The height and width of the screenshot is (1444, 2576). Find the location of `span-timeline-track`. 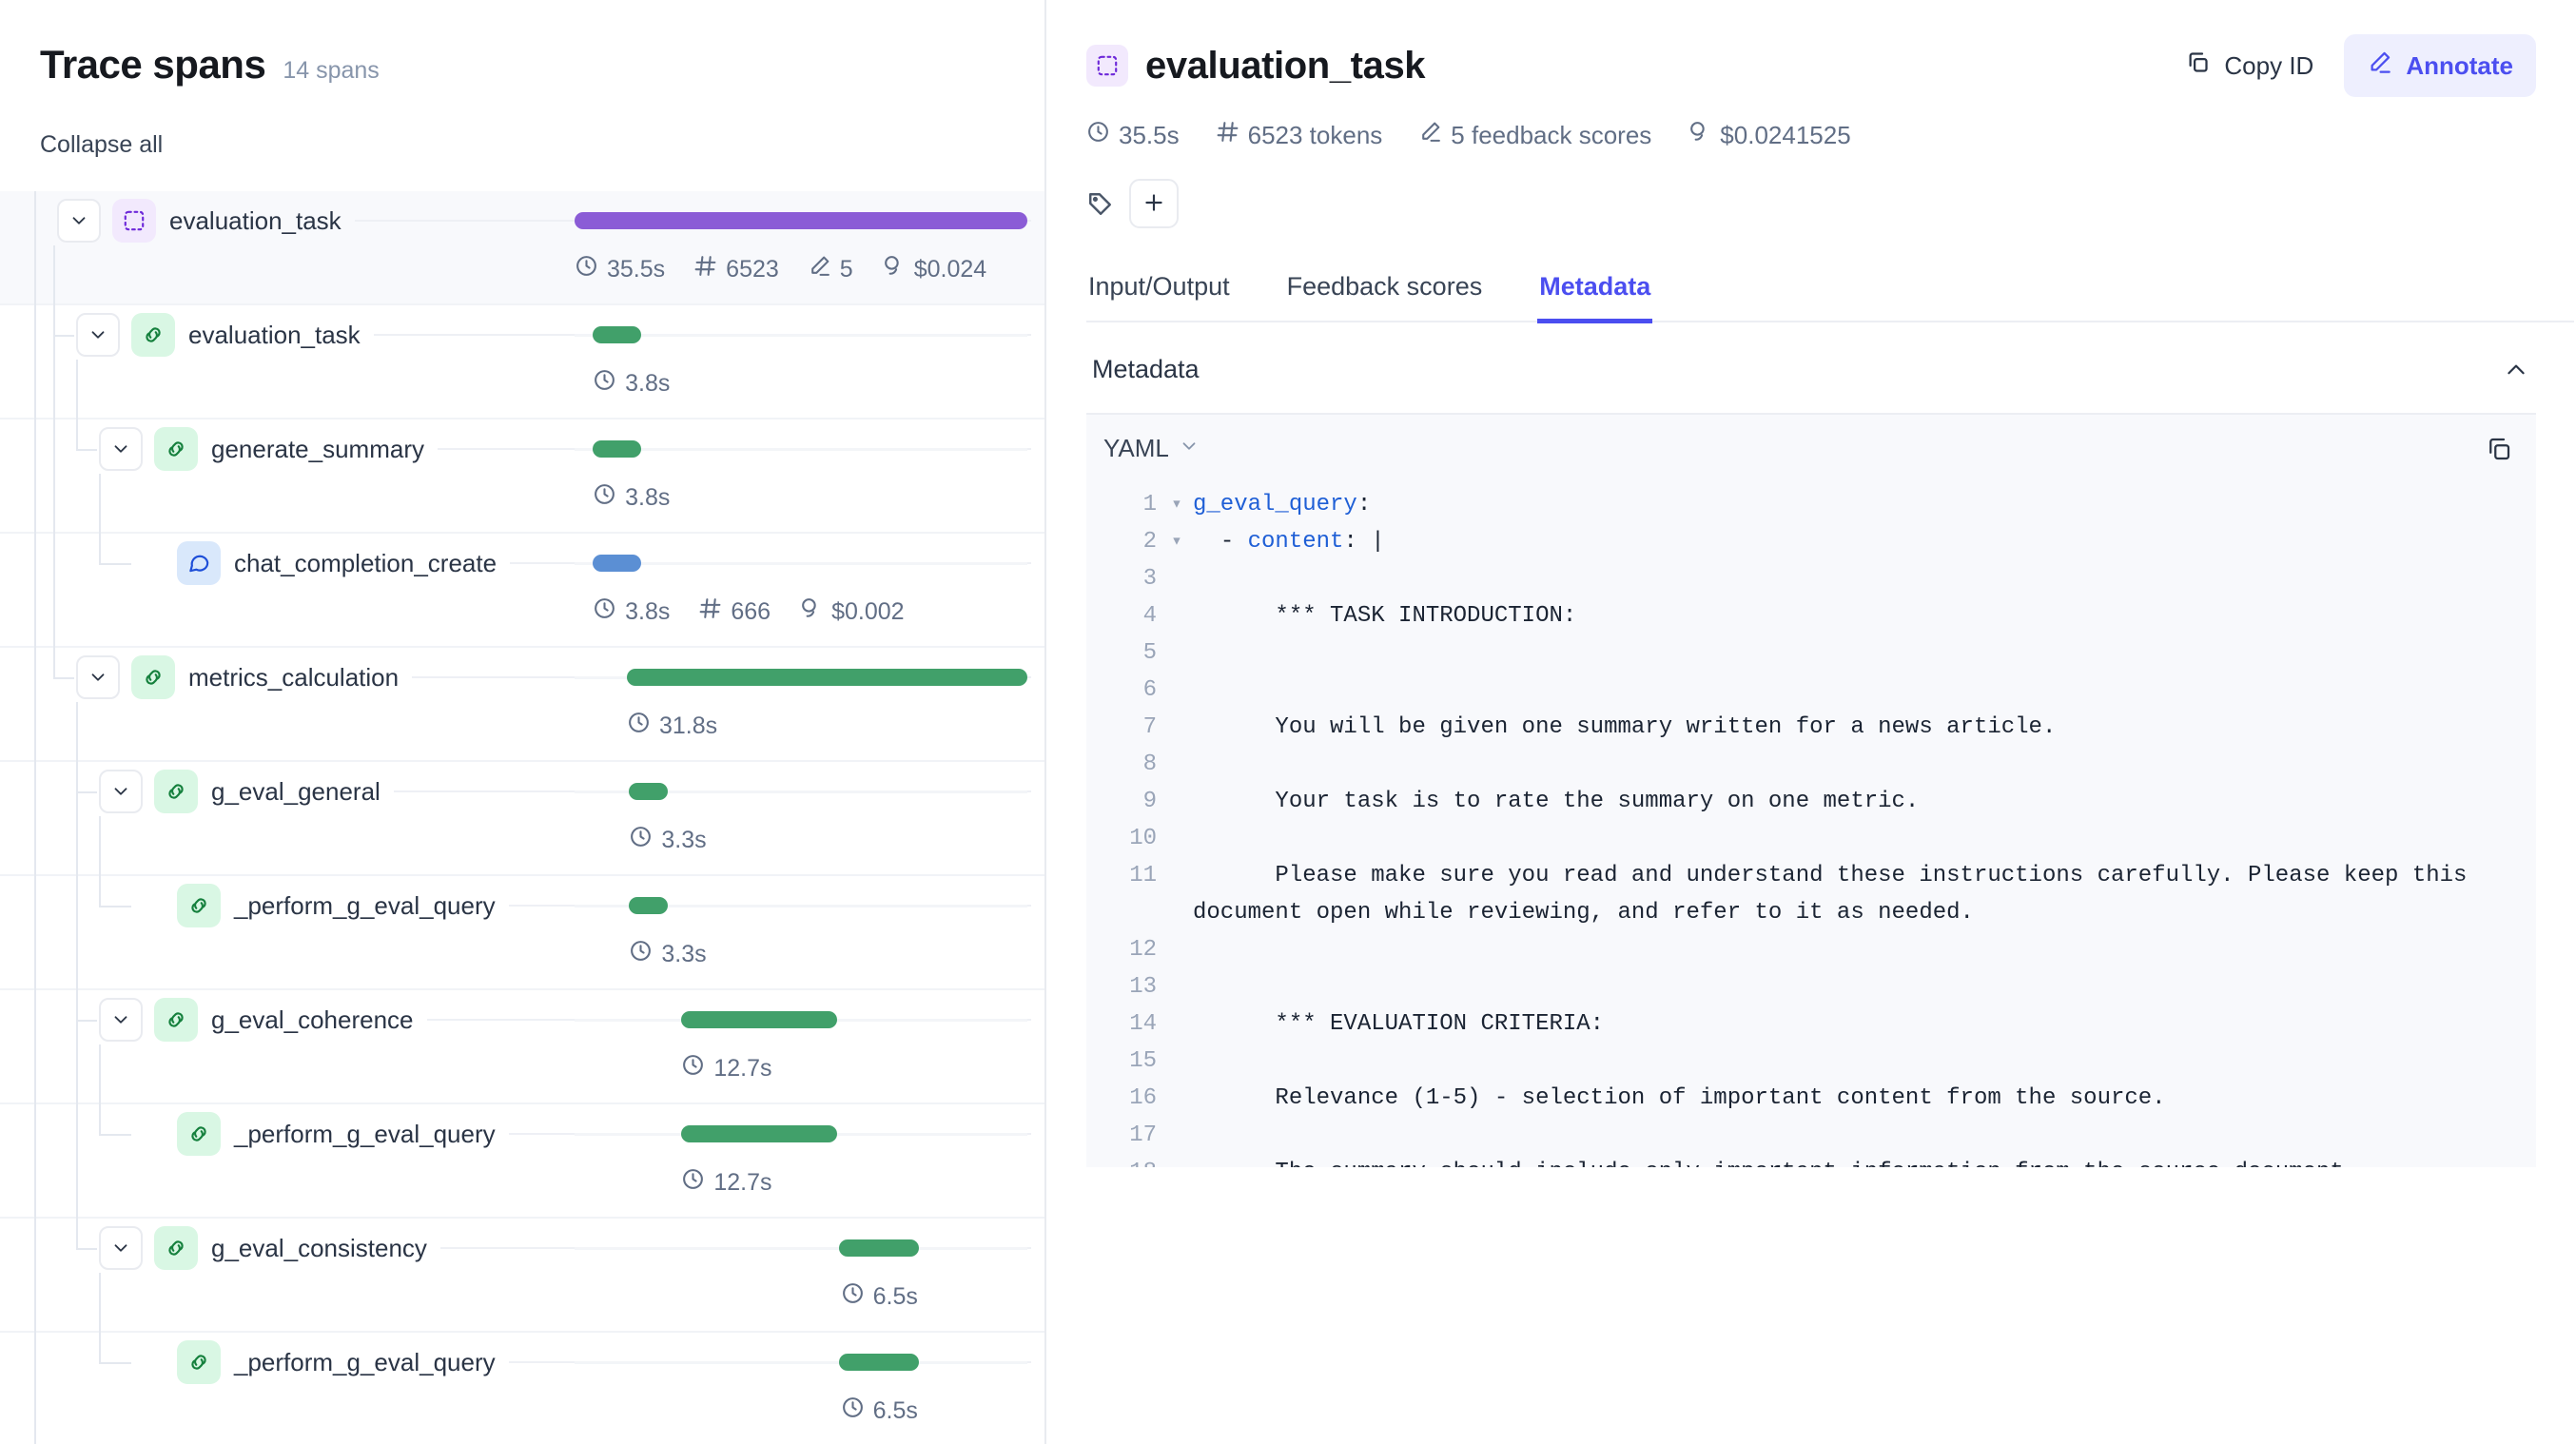

span-timeline-track is located at coordinates (801, 906).